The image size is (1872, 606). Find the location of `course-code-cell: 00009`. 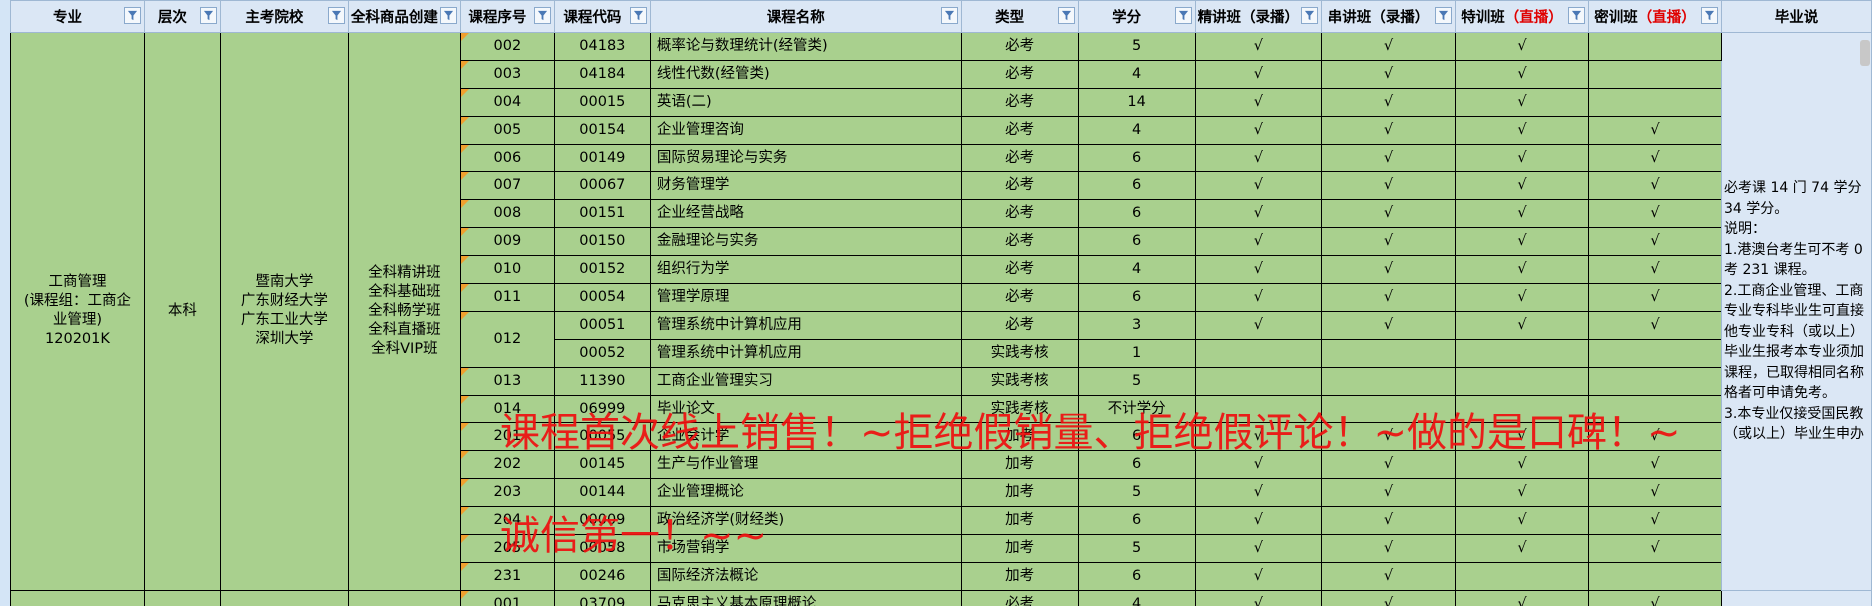

course-code-cell: 00009 is located at coordinates (602, 521).